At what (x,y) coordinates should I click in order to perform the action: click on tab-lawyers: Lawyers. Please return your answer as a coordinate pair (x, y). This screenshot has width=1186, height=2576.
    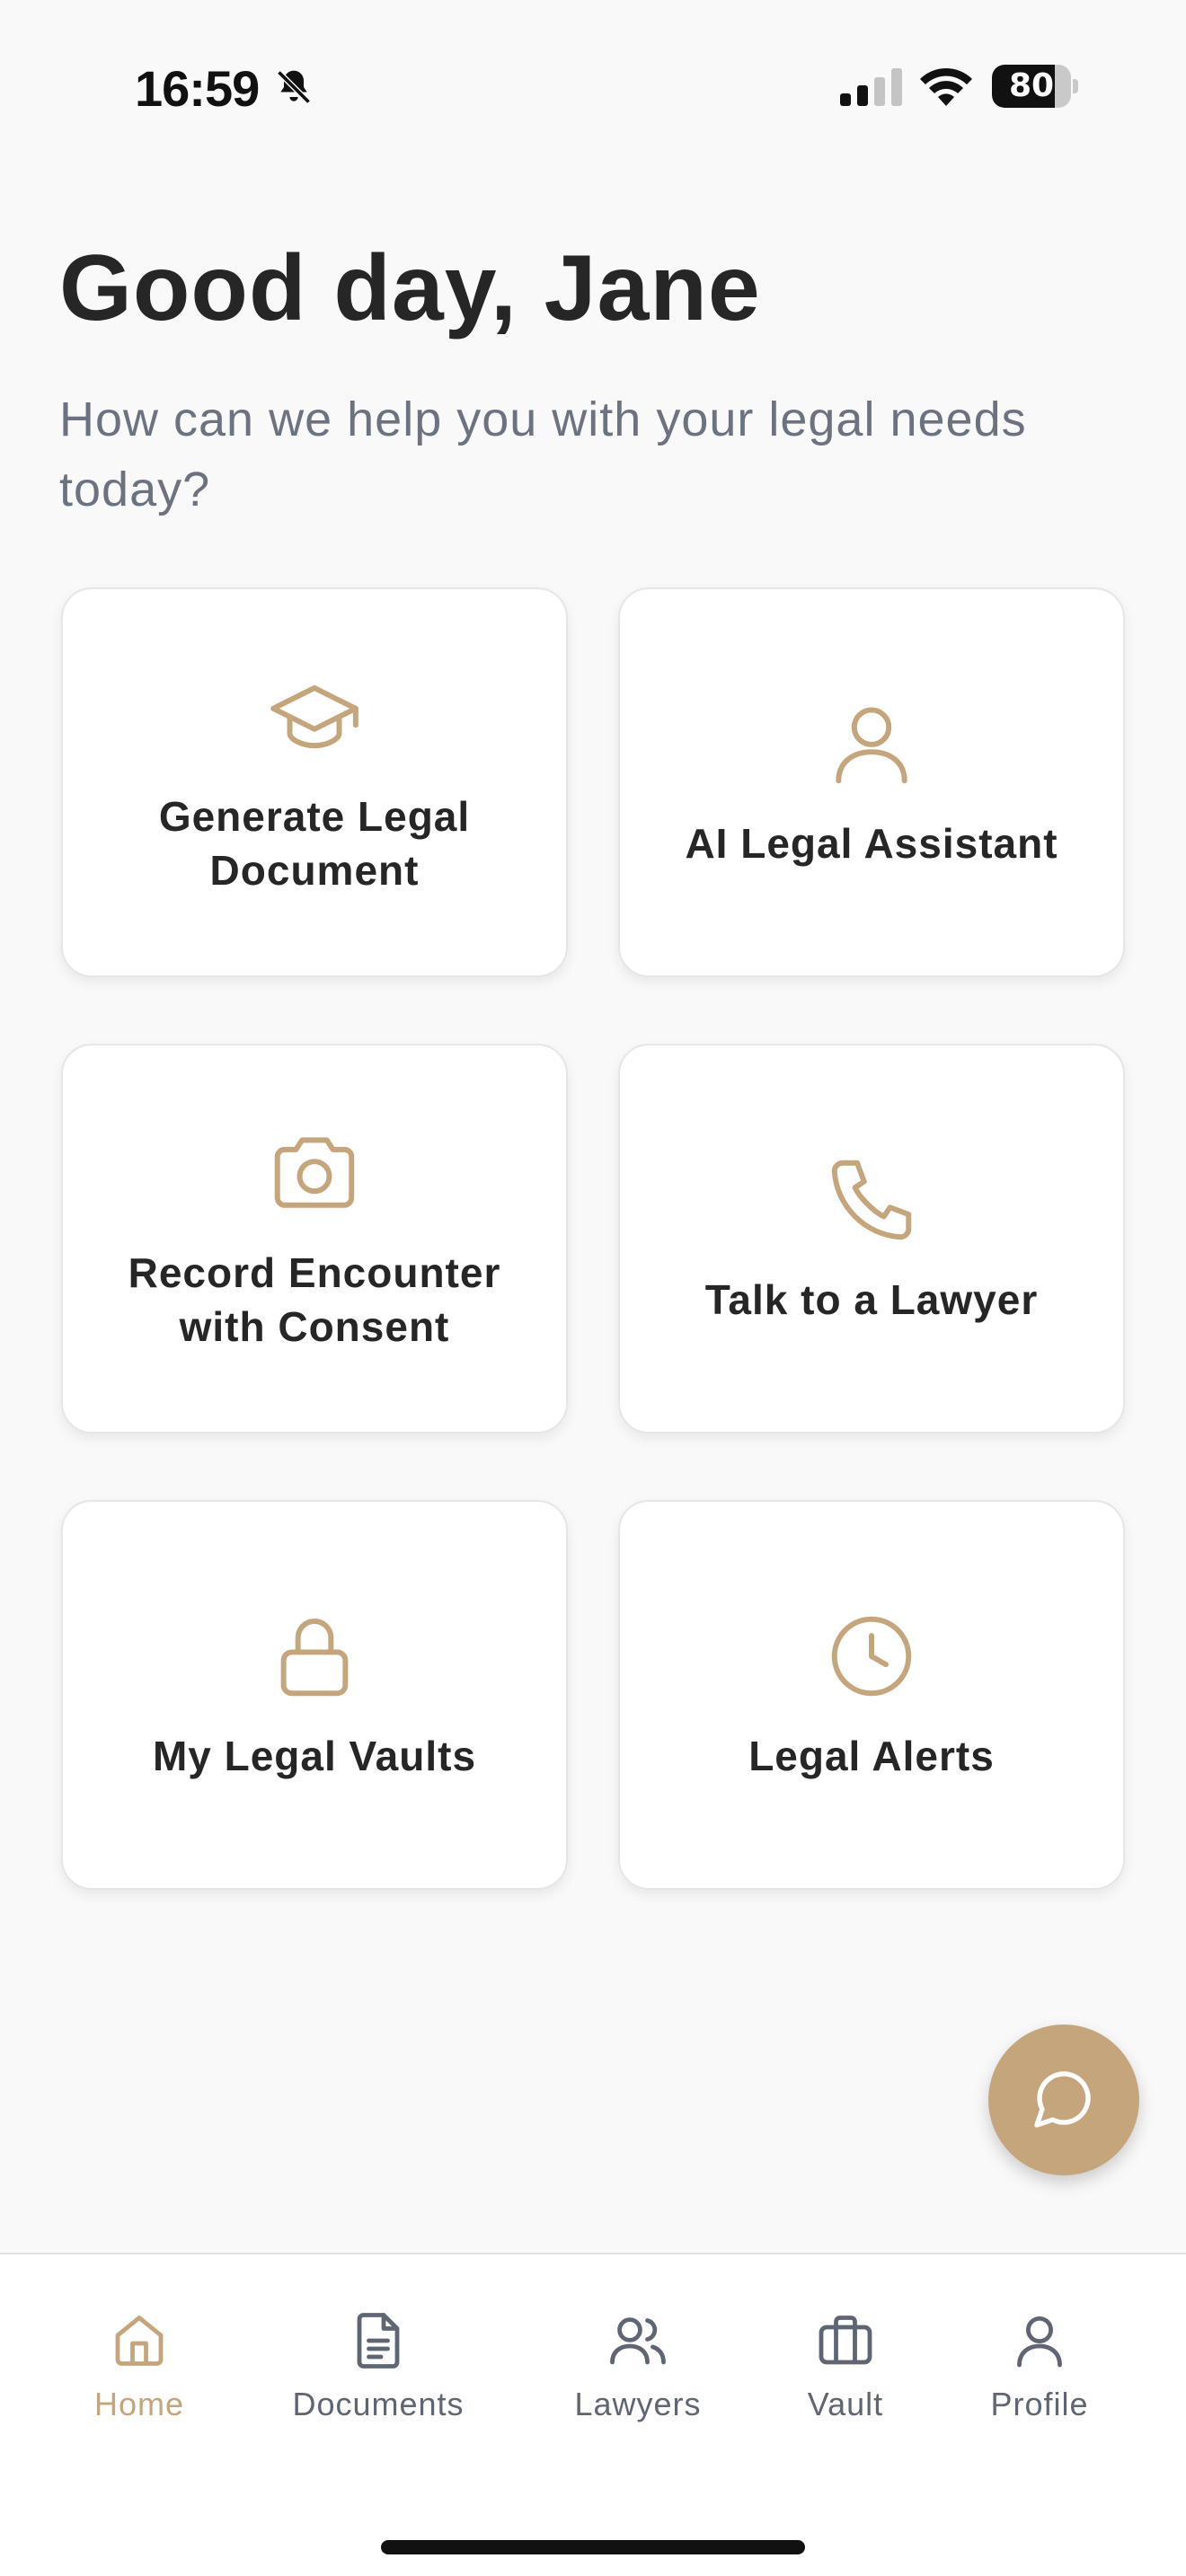
    Looking at the image, I should click on (638, 2365).